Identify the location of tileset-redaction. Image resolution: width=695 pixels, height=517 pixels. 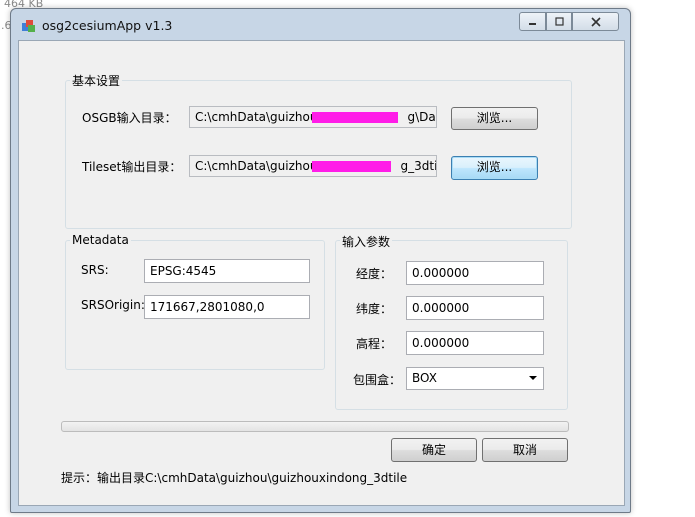
(351, 166).